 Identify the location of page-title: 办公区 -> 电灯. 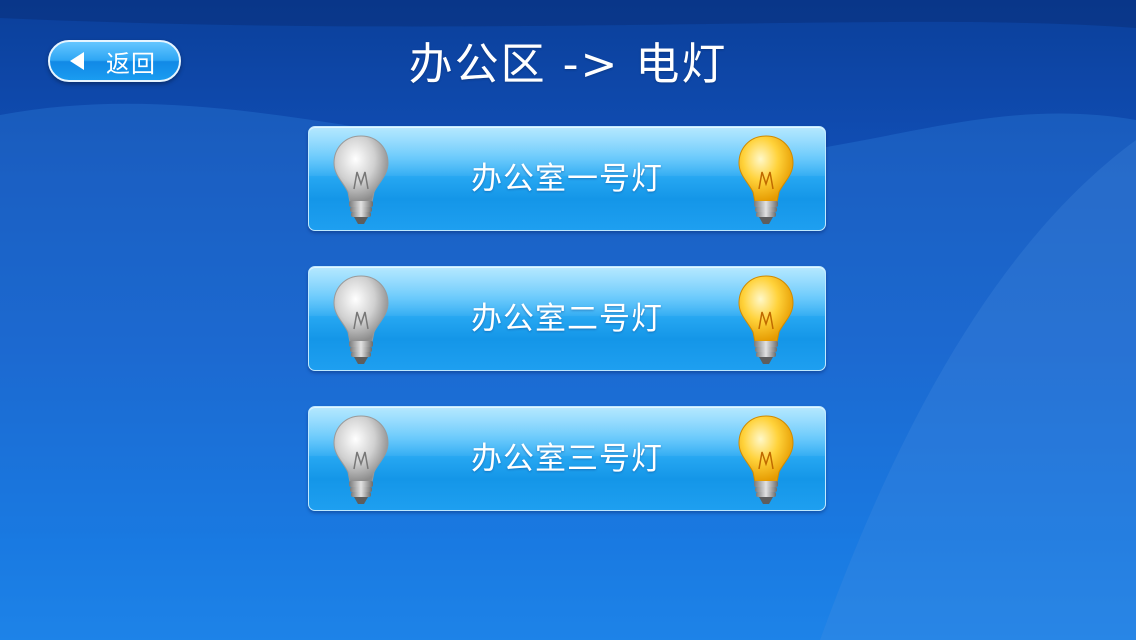
(568, 64).